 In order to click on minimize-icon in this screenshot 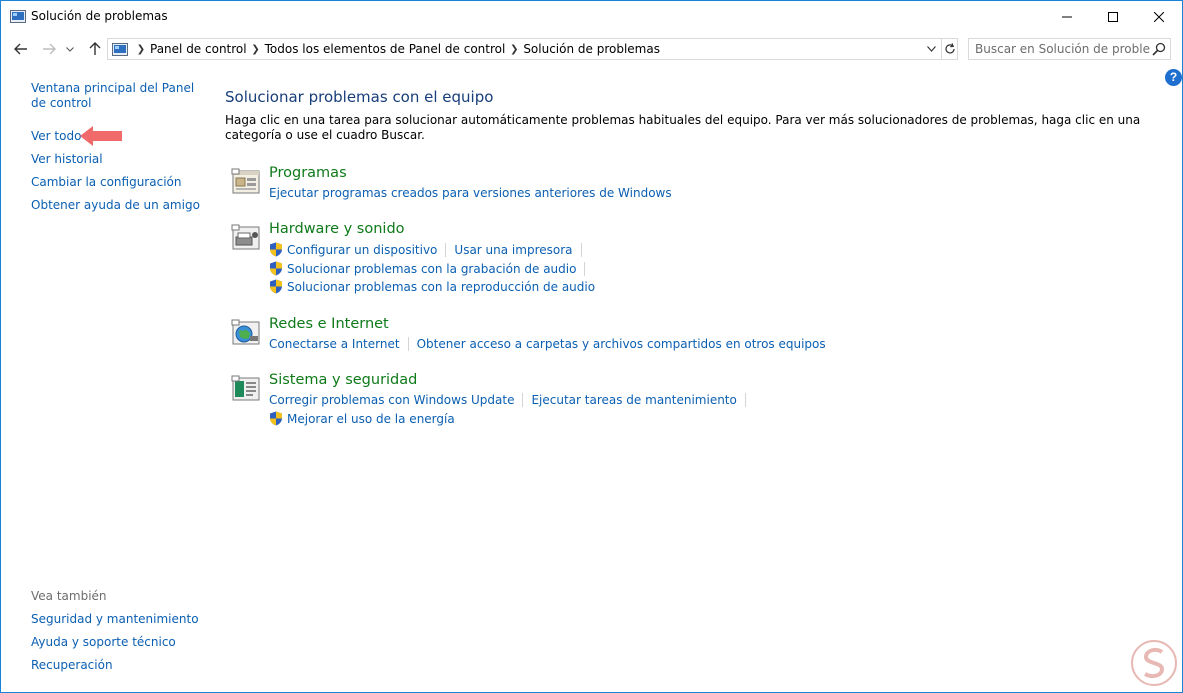, I will do `click(1067, 16)`.